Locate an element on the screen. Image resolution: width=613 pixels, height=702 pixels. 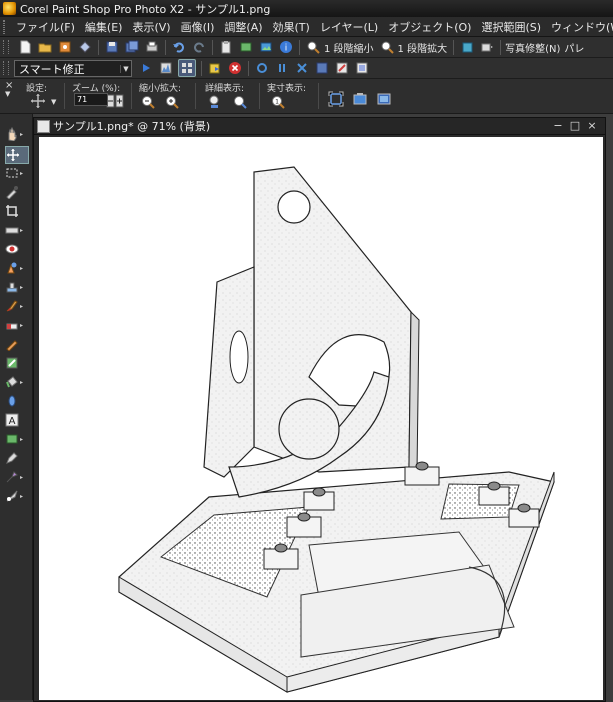
photo-icon is located at coordinates (266, 47).